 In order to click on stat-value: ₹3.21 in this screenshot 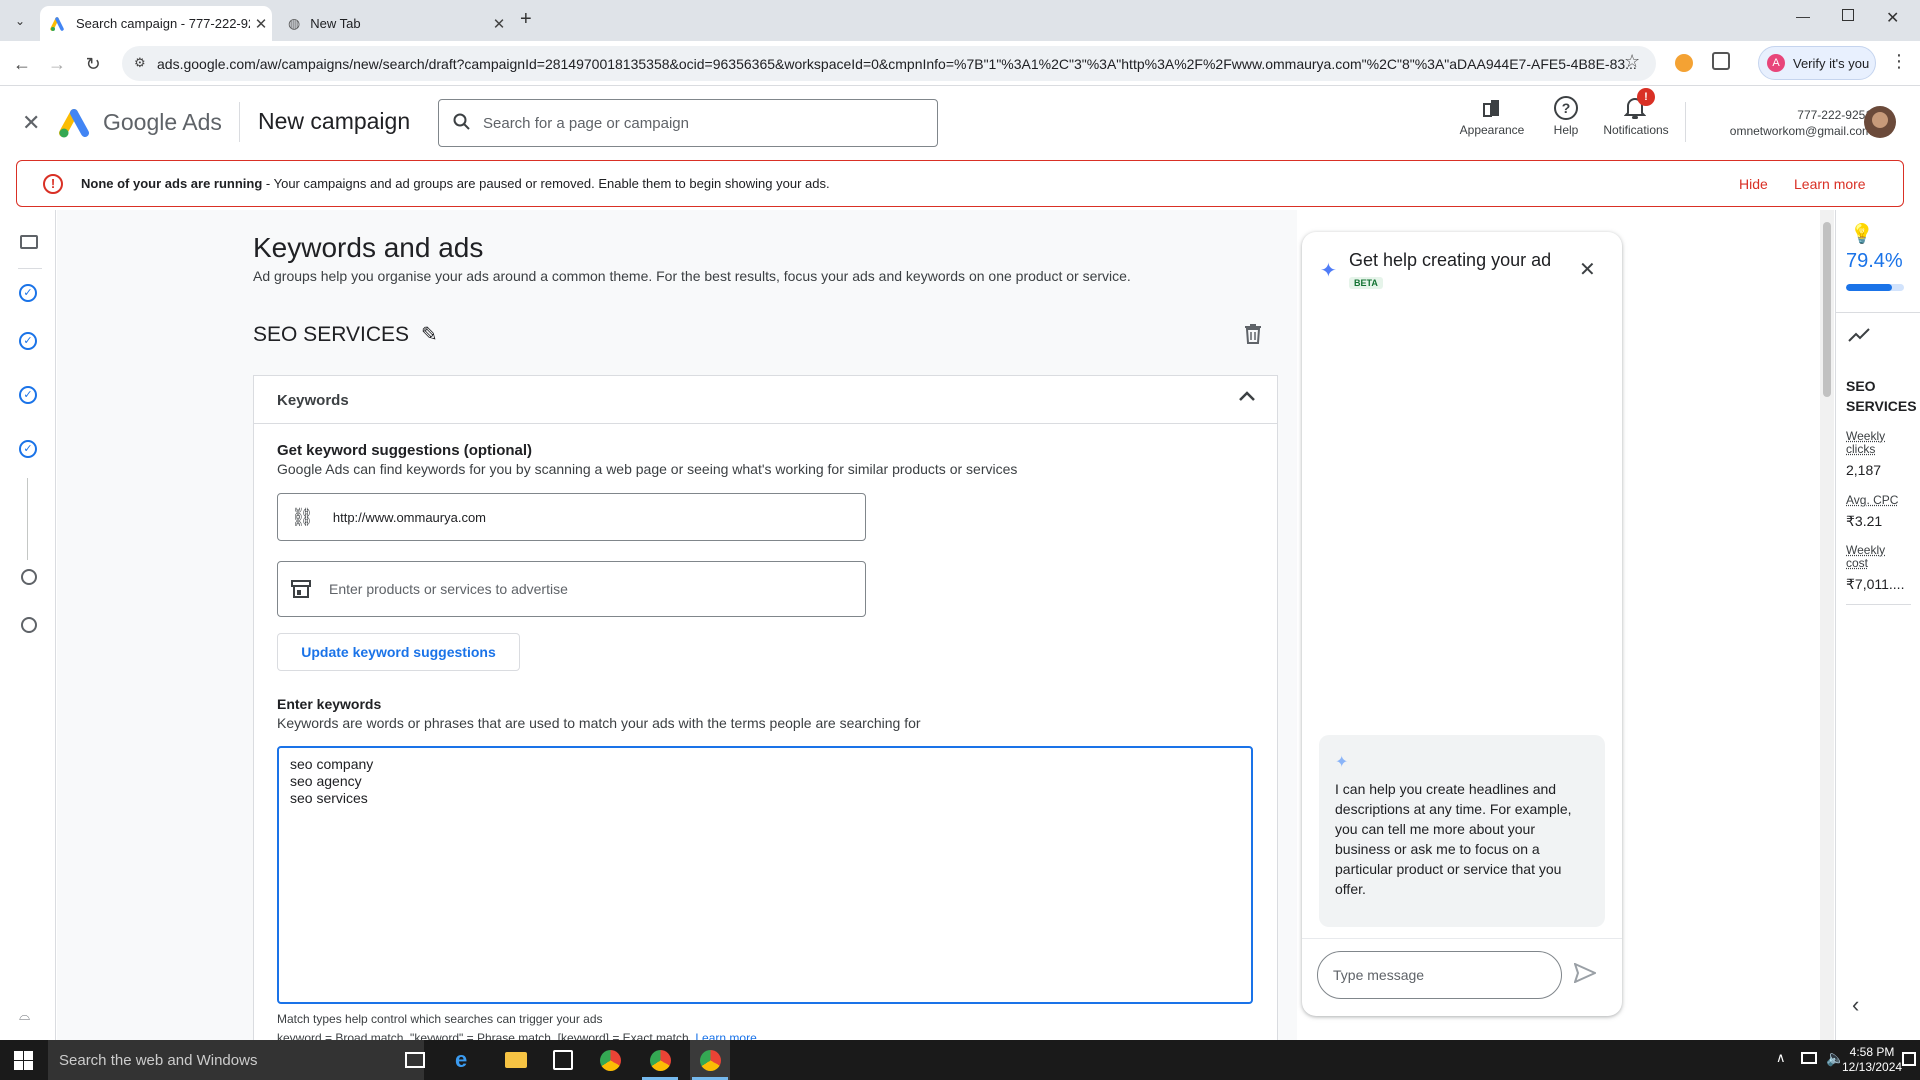, I will do `click(1864, 521)`.